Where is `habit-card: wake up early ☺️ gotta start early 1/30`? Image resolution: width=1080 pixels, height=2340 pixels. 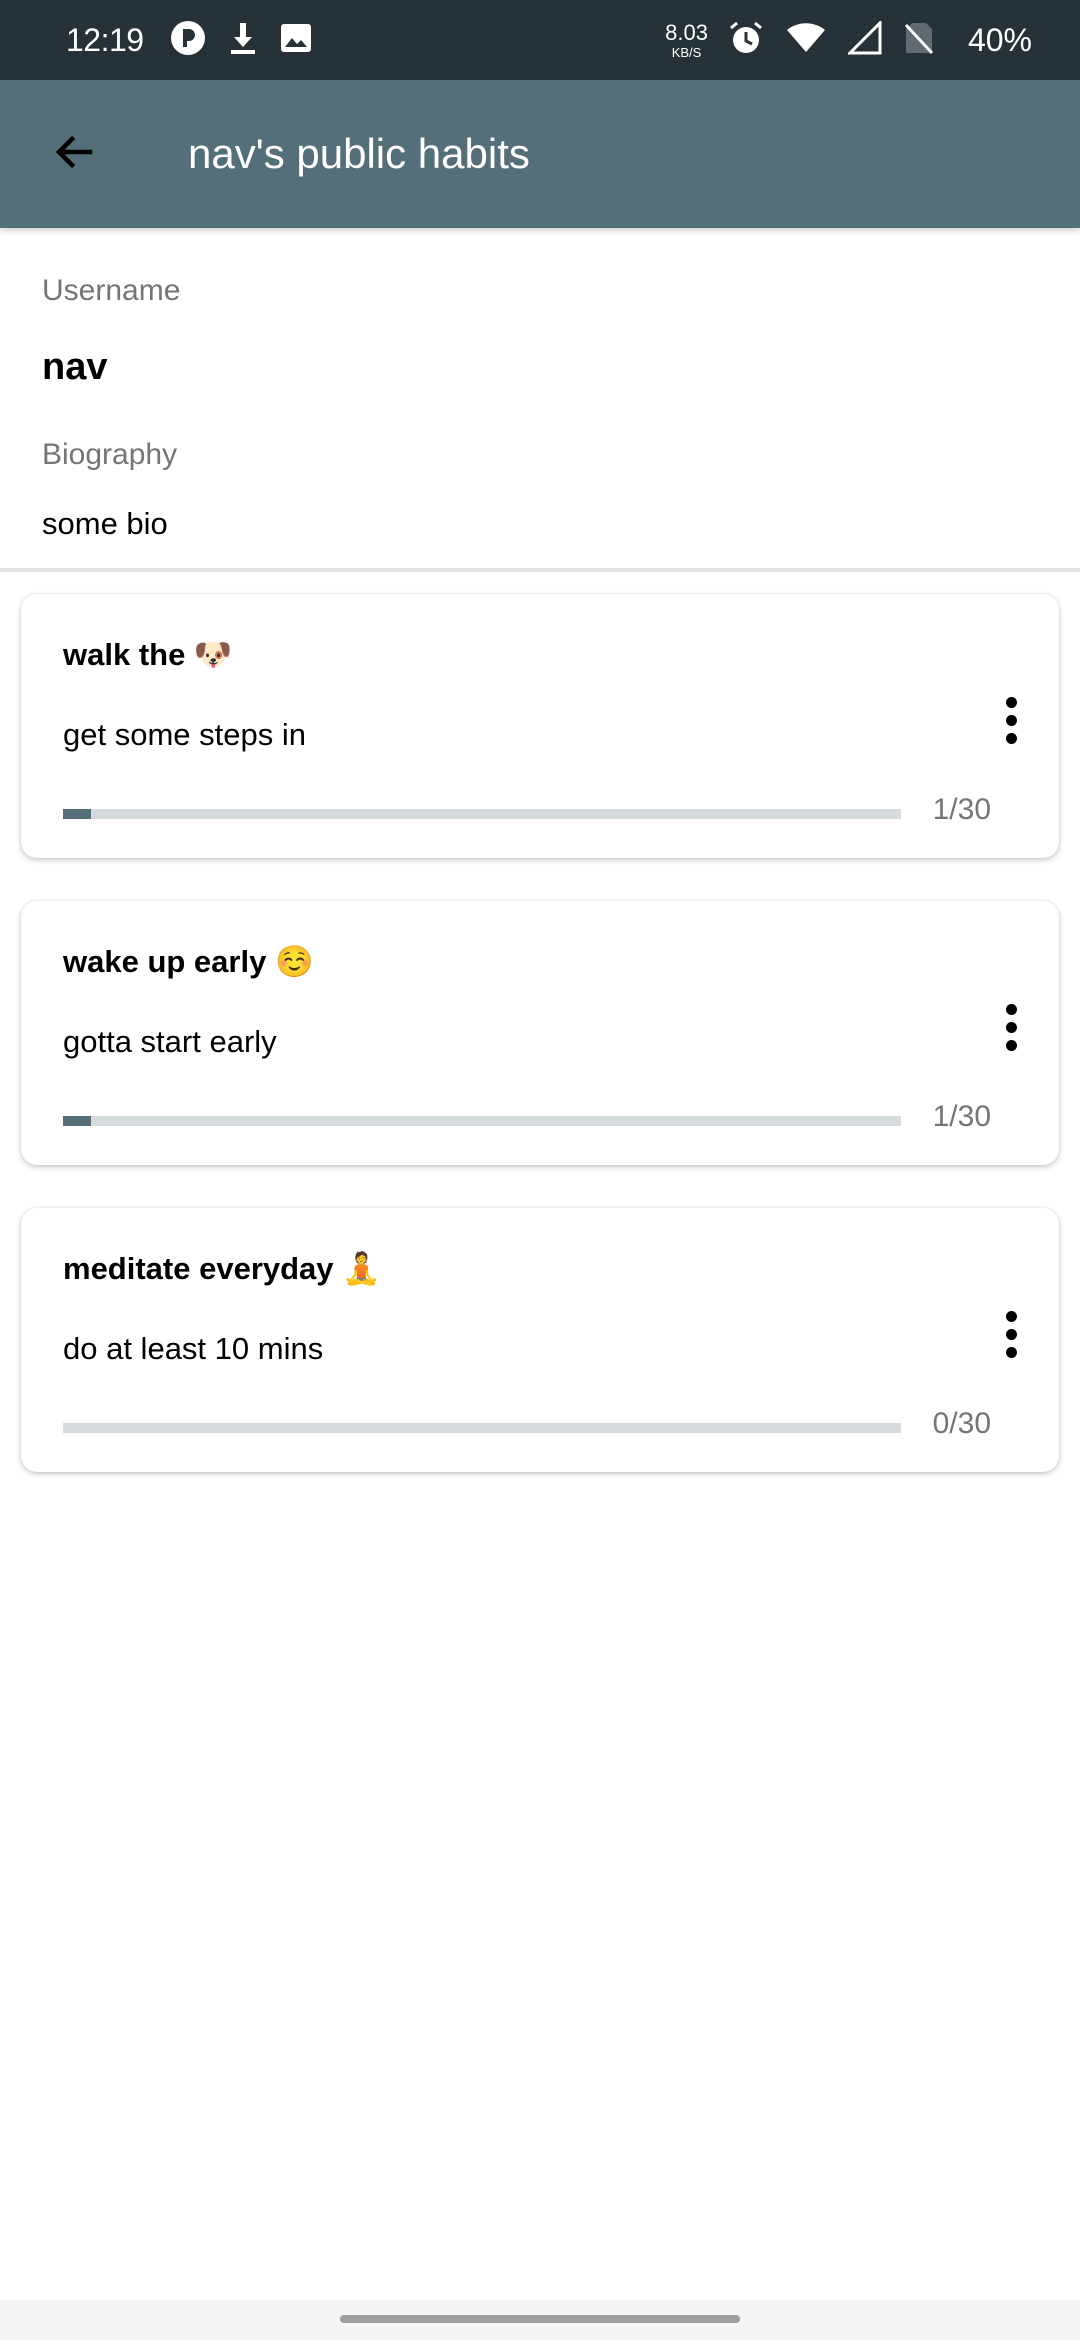
habit-card: wake up early ☺️ gotta start early 1/30 is located at coordinates (540, 1033).